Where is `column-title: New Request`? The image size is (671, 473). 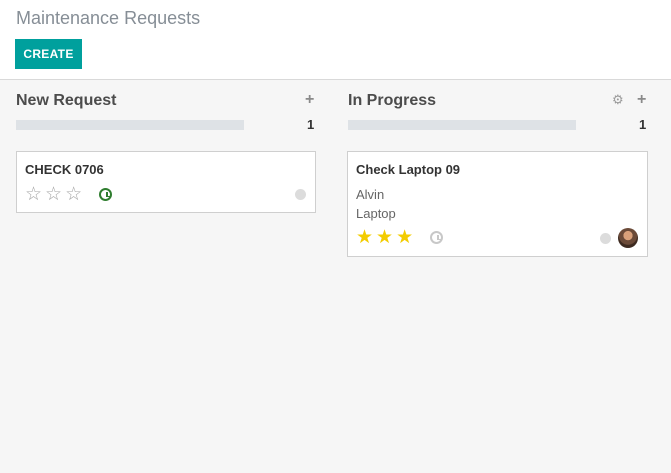 column-title: New Request is located at coordinates (66, 100).